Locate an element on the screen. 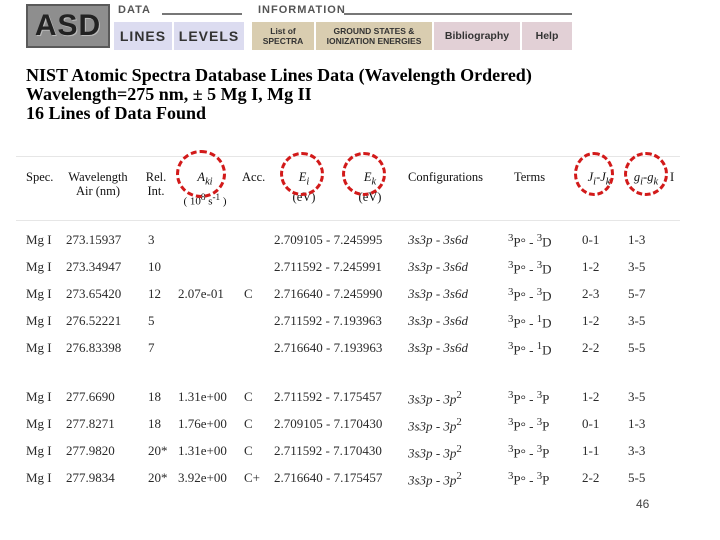 The height and width of the screenshot is (540, 720). header-separator is located at coordinates (348, 220).